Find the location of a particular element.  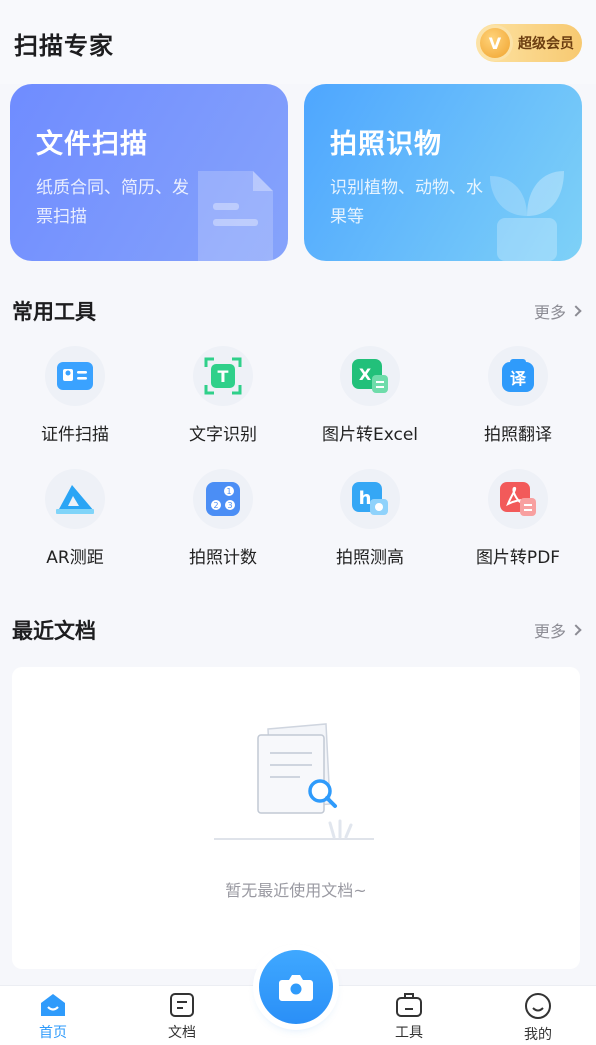

text-recognition-icon: T is located at coordinates (223, 376).